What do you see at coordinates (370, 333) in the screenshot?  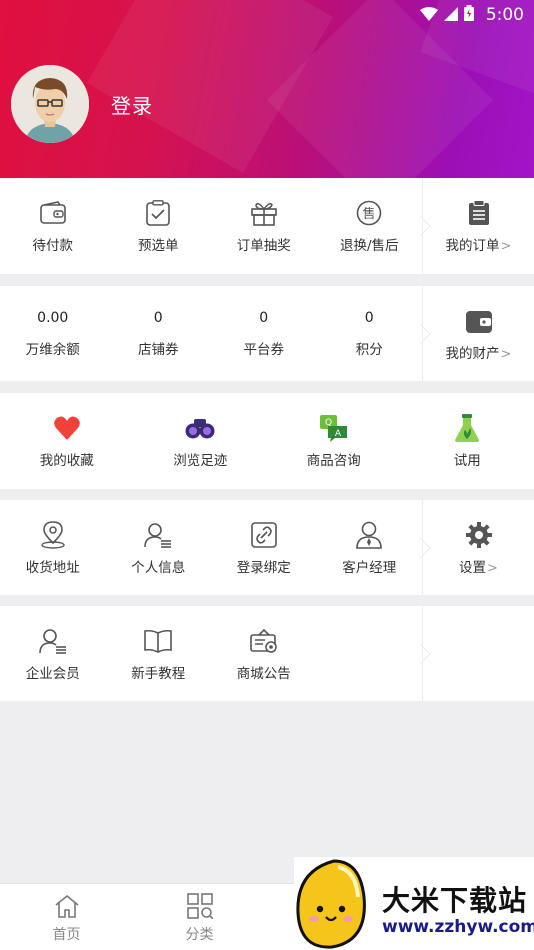 I see `points-button: 0 积分` at bounding box center [370, 333].